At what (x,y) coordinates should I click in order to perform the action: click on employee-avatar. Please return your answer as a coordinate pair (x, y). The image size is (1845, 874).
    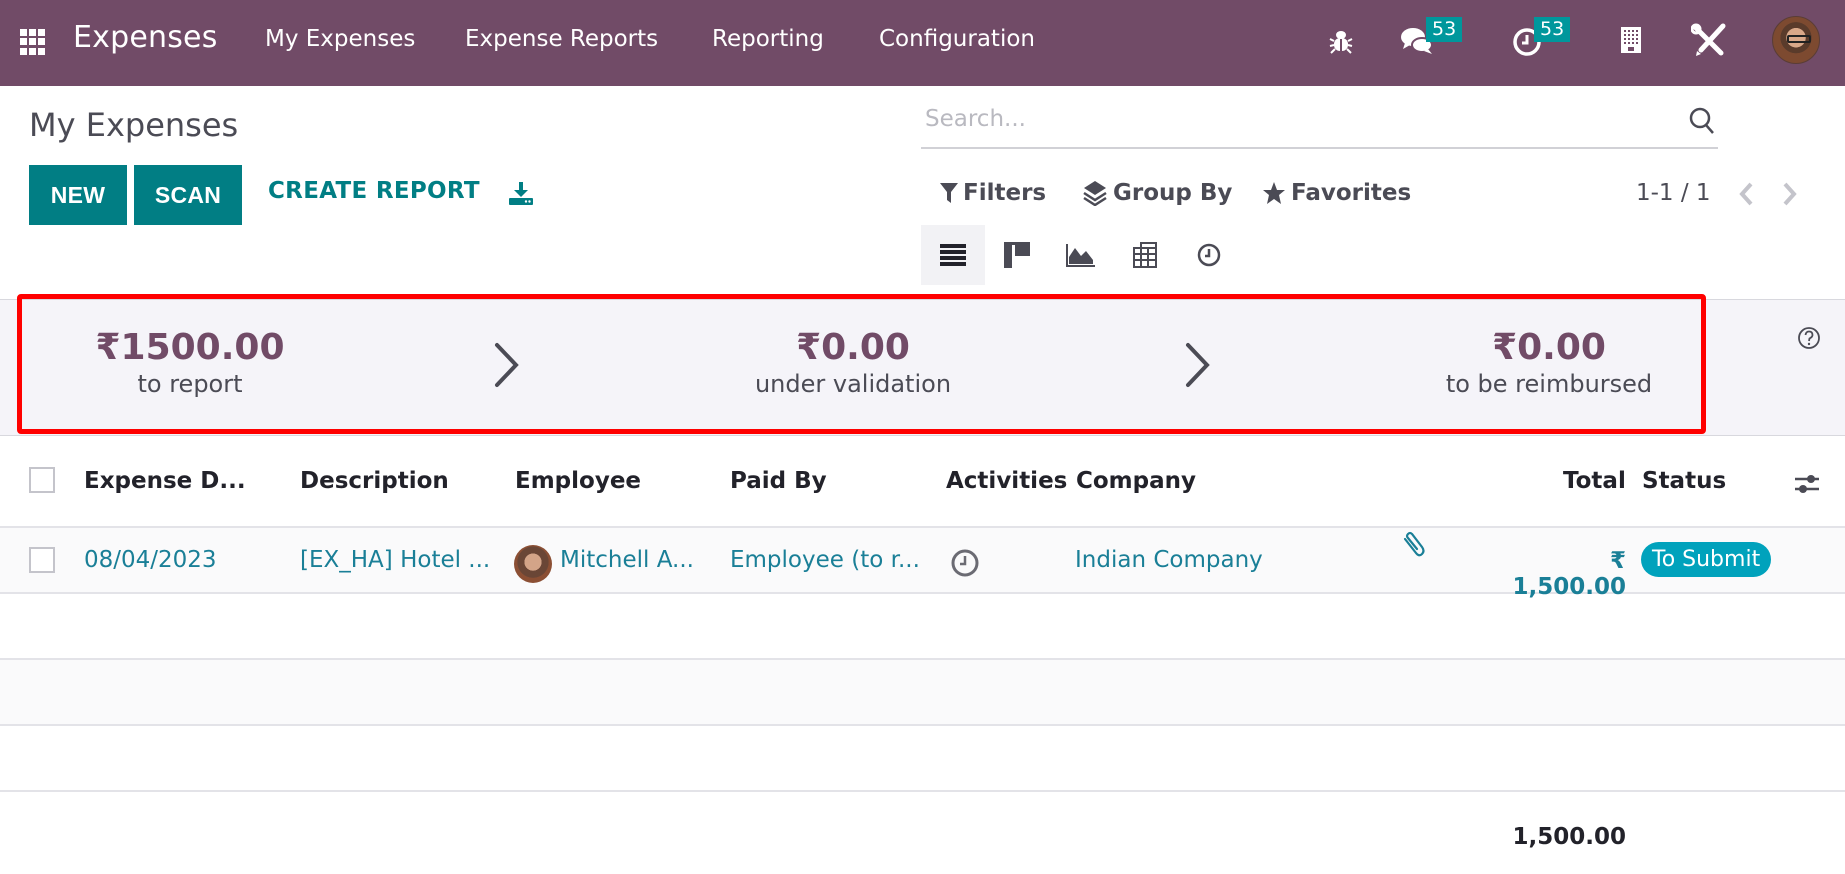
    Looking at the image, I should click on (533, 564).